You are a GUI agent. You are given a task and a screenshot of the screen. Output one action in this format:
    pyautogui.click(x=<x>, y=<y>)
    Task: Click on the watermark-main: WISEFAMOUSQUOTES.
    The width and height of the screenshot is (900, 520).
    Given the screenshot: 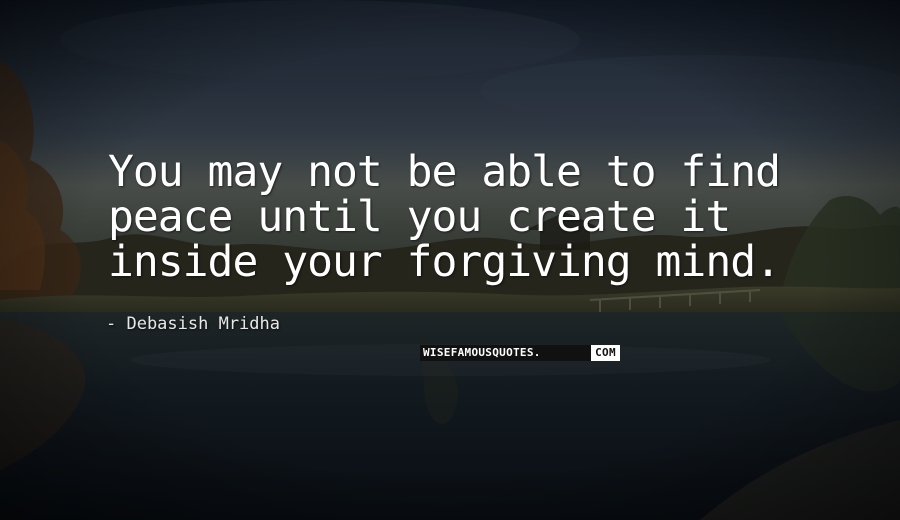 What is the action you would take?
    pyautogui.click(x=505, y=353)
    